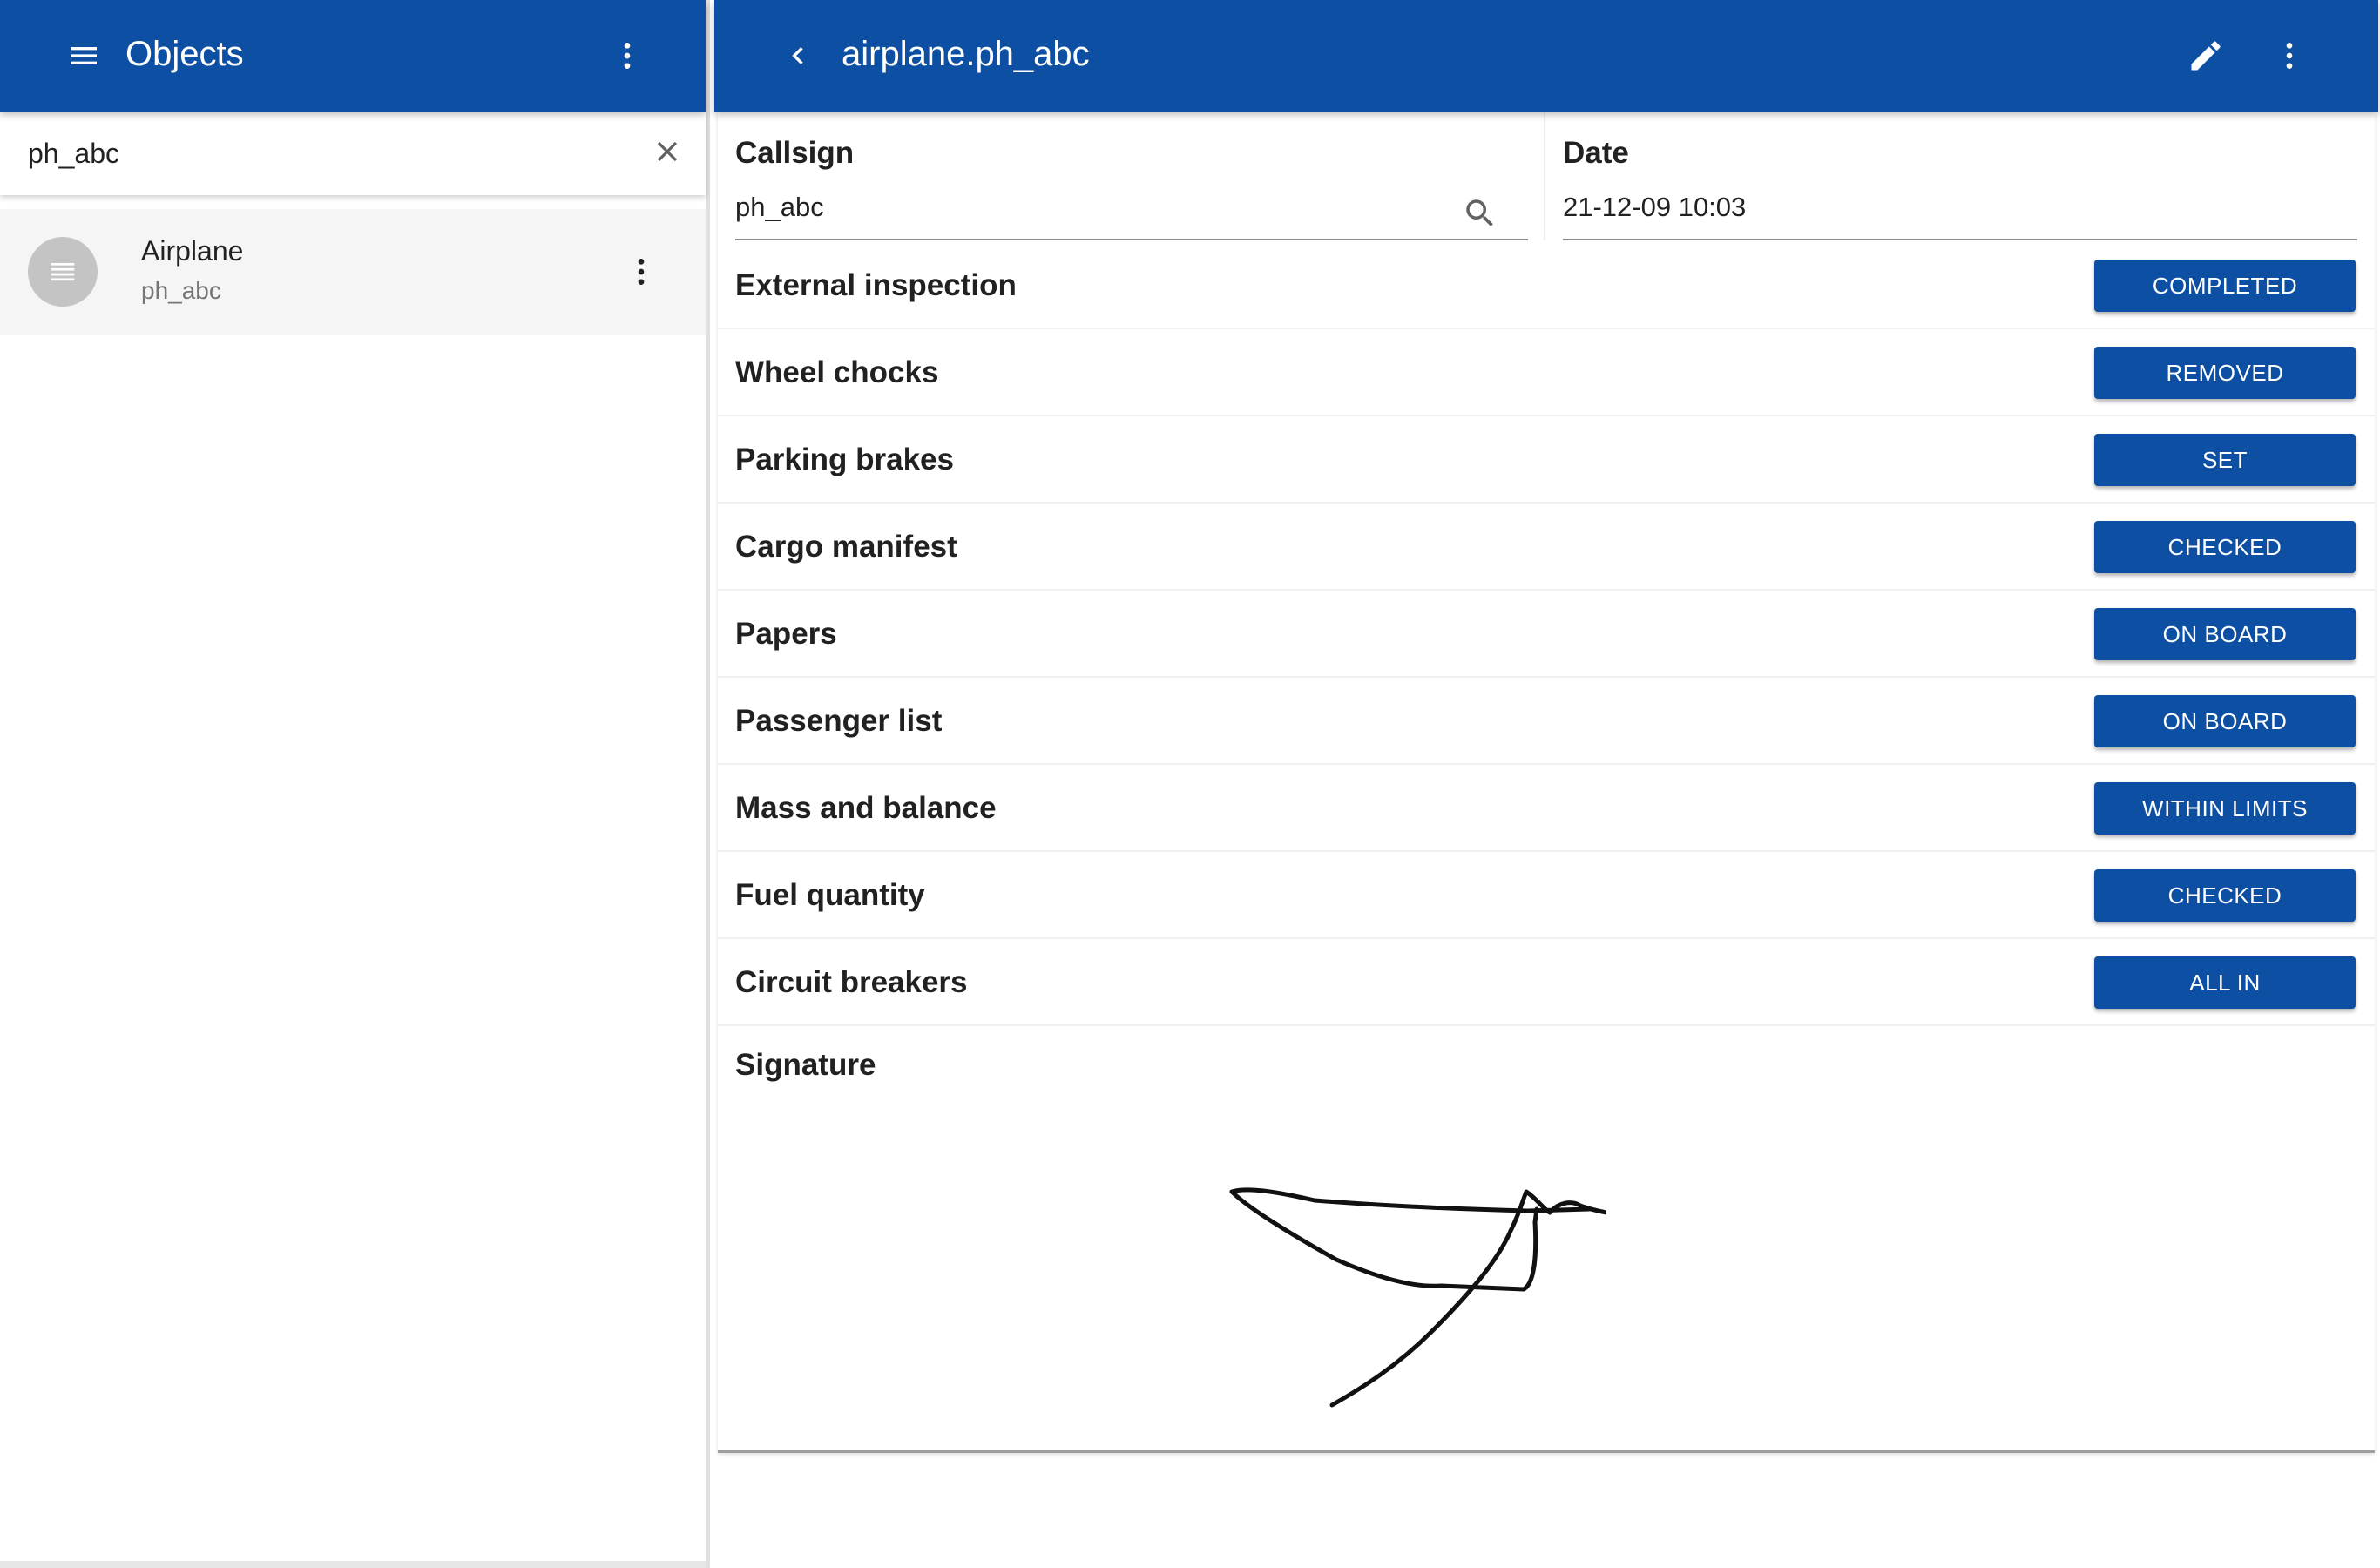 The image size is (2380, 1568). I want to click on list-item-subtitle: ph_abc, so click(181, 290).